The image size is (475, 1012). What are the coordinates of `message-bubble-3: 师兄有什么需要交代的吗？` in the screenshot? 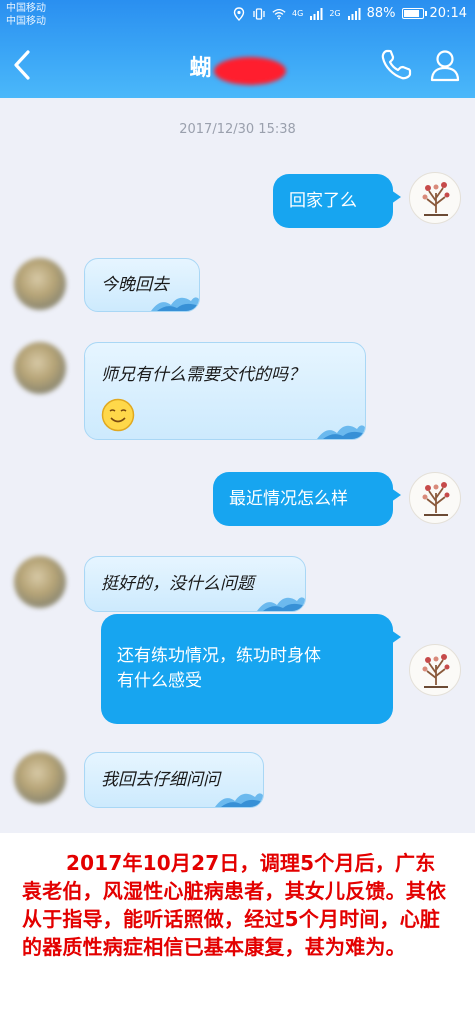 It's located at (225, 391).